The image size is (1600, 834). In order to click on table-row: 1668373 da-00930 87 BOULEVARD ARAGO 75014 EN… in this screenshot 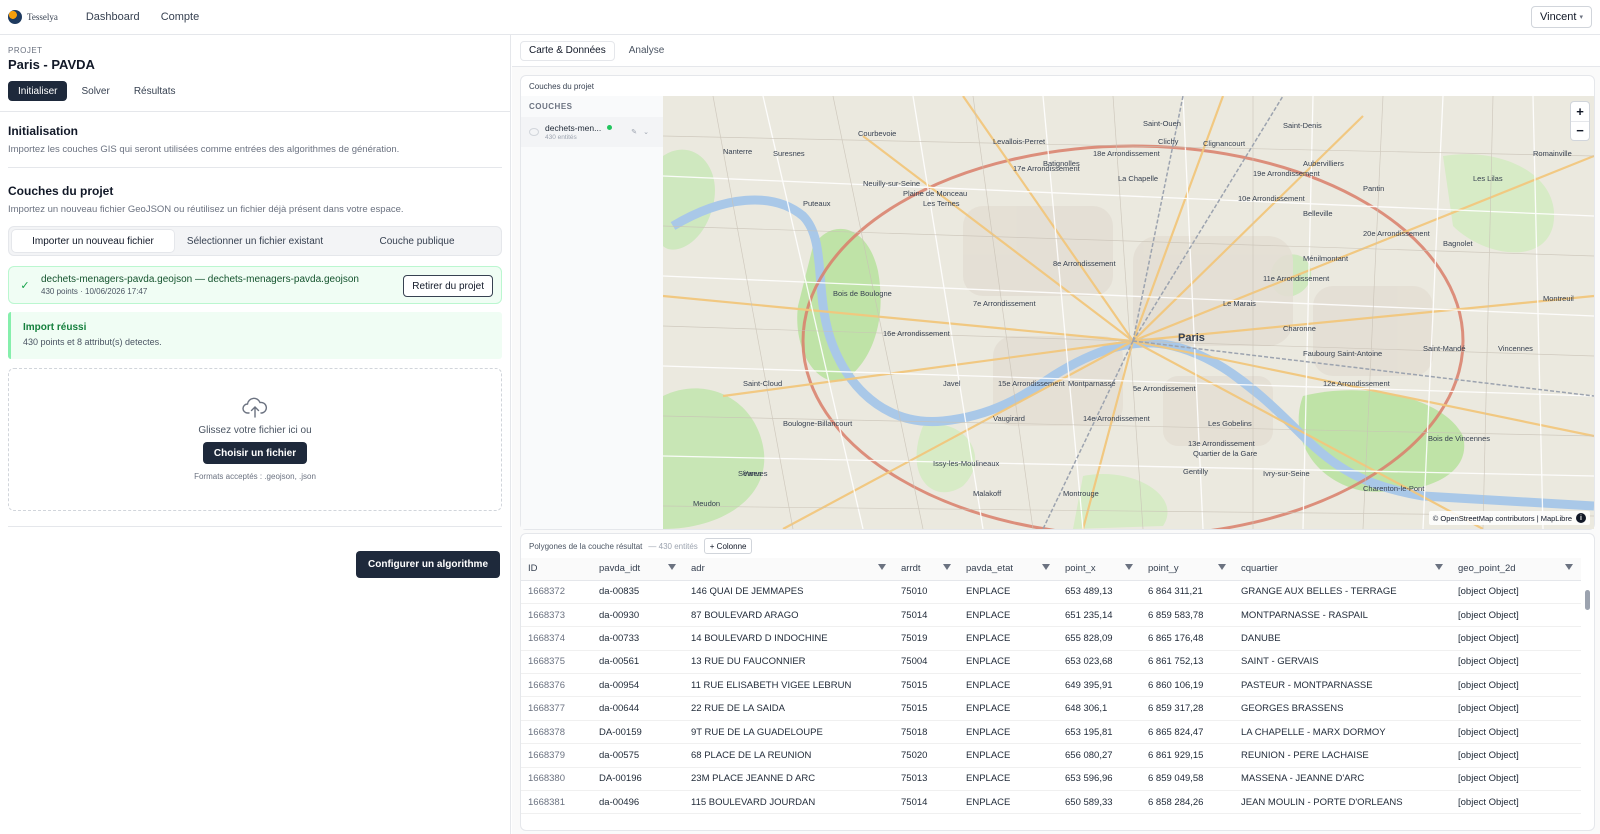, I will do `click(1051, 615)`.